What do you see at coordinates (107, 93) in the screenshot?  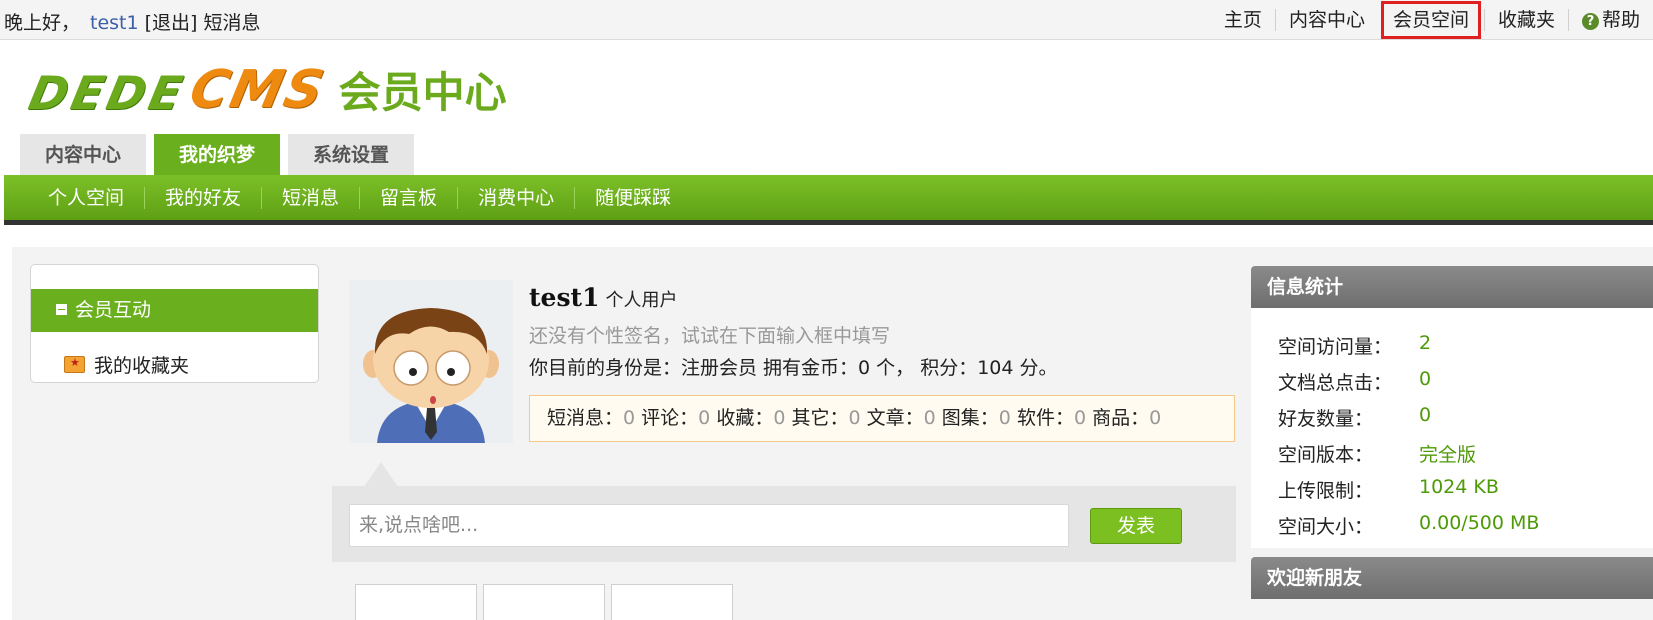 I see `logo-dede: DEDE` at bounding box center [107, 93].